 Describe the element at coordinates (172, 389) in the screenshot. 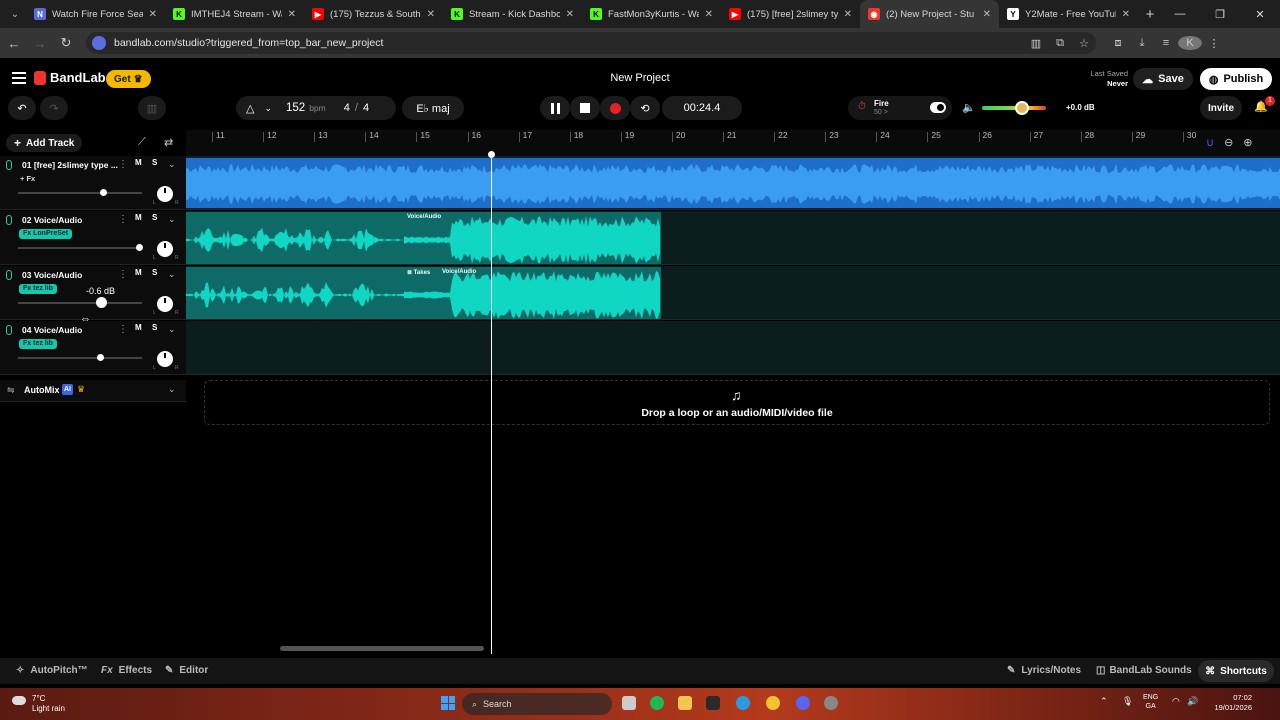

I see `automix-chevron-icon: ⌄` at that location.